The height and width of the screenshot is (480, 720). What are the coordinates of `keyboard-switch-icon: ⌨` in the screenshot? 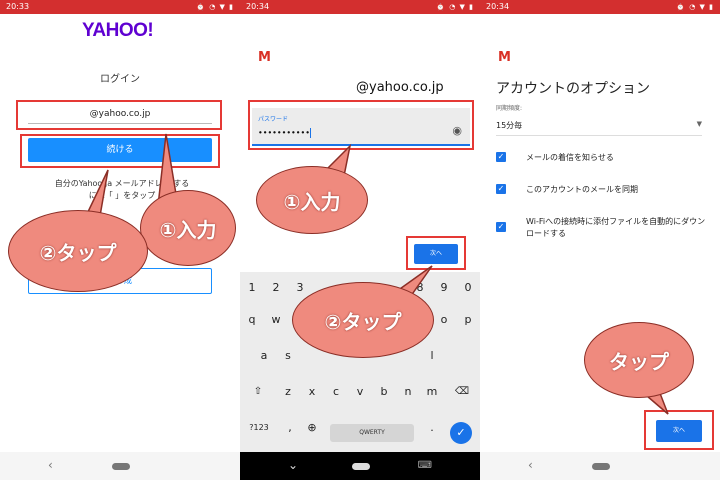 It's located at (425, 465).